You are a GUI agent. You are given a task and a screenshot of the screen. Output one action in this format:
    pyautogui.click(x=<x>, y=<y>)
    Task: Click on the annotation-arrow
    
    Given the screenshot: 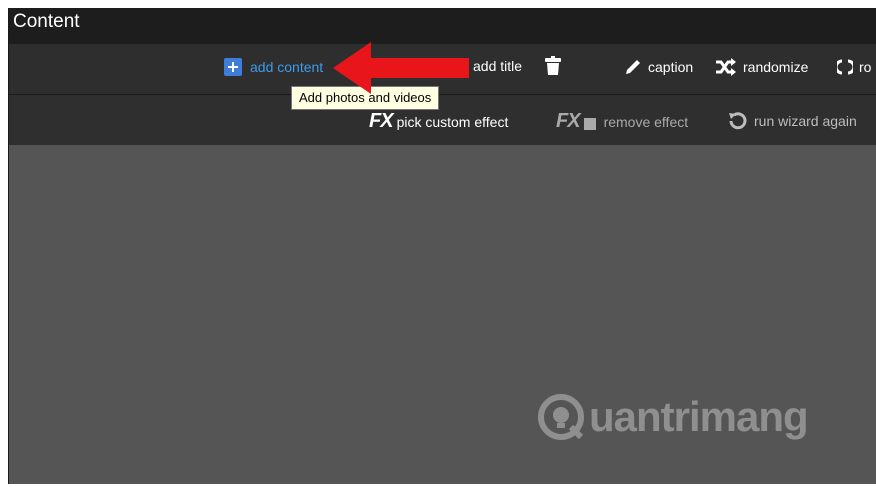 What is the action you would take?
    pyautogui.click(x=401, y=68)
    